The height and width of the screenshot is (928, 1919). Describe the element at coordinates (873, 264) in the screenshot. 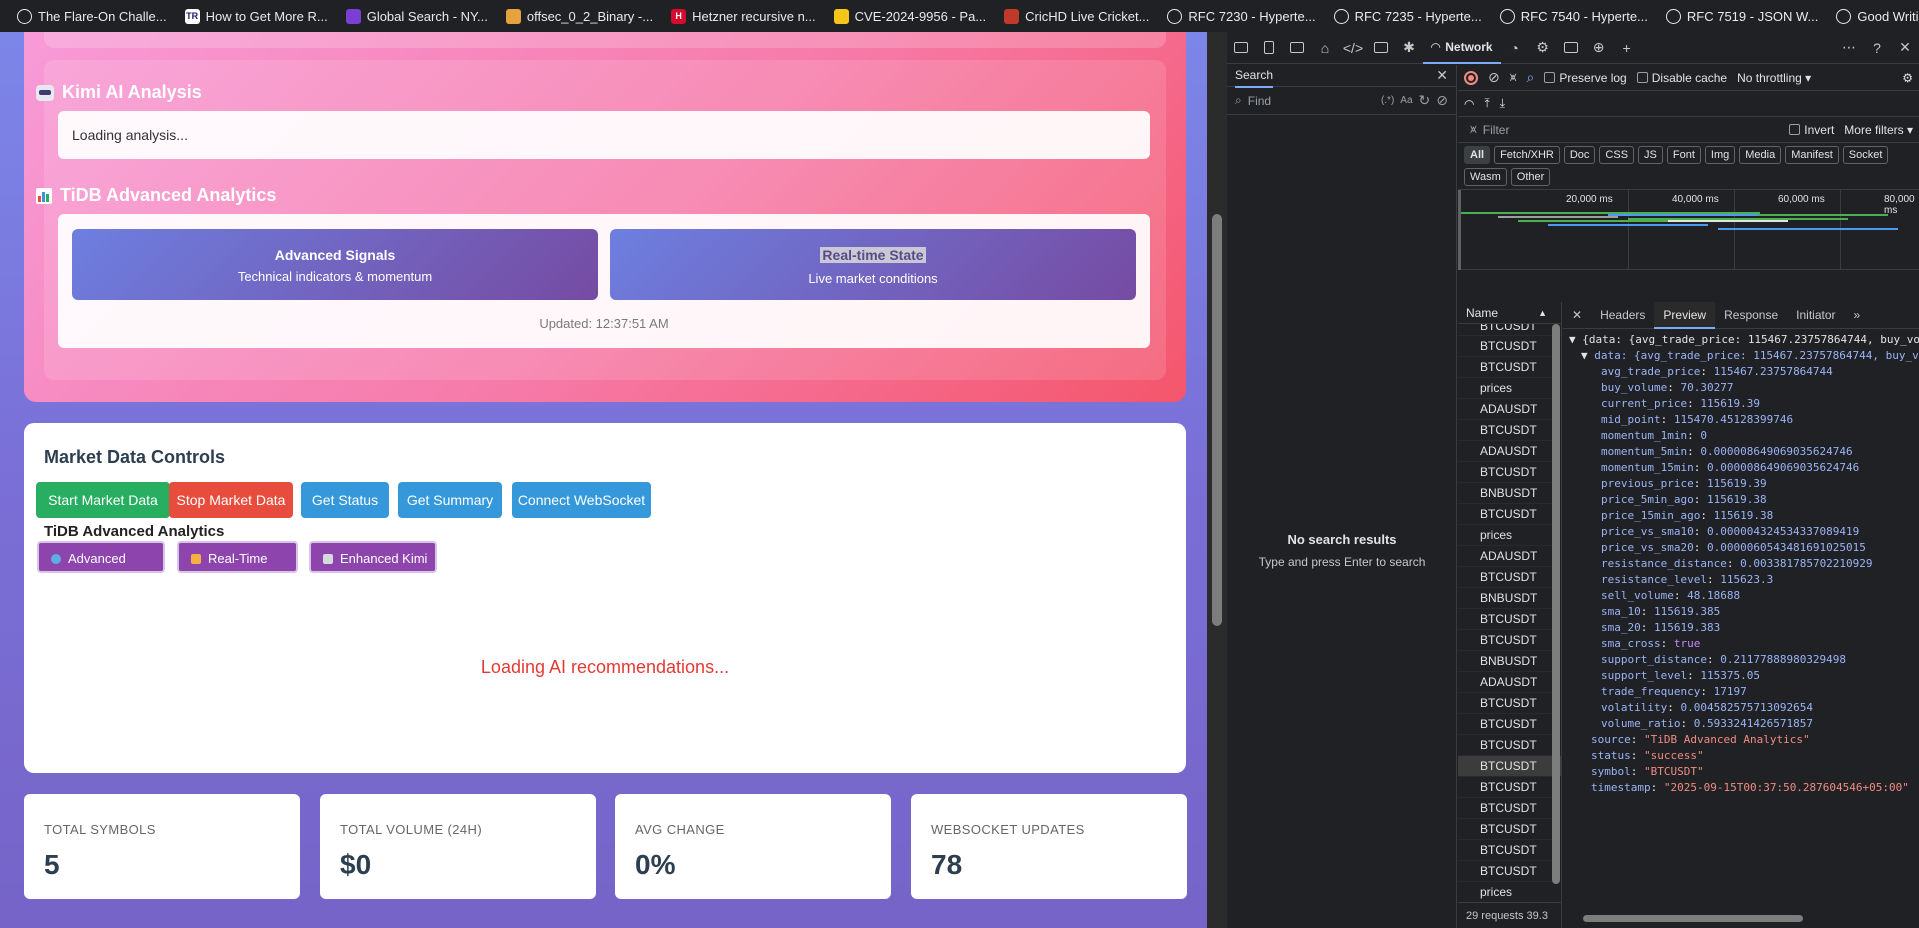

I see `realtime-state-card: Real-time State Live market conditions` at that location.